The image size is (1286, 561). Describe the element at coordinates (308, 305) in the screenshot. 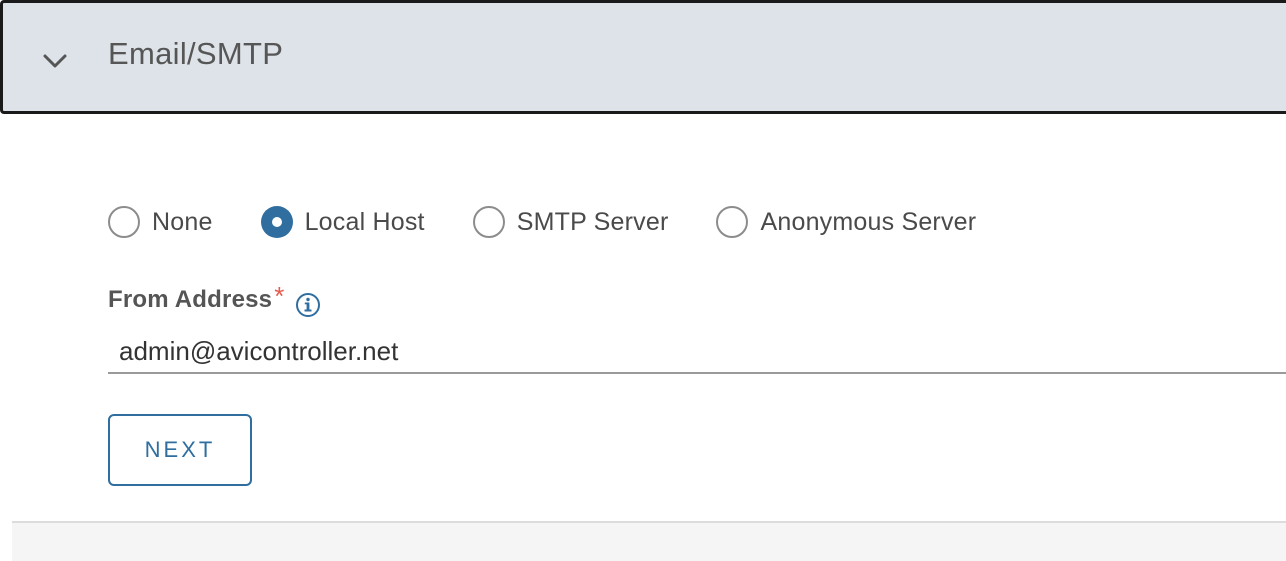

I see `info-icon` at that location.